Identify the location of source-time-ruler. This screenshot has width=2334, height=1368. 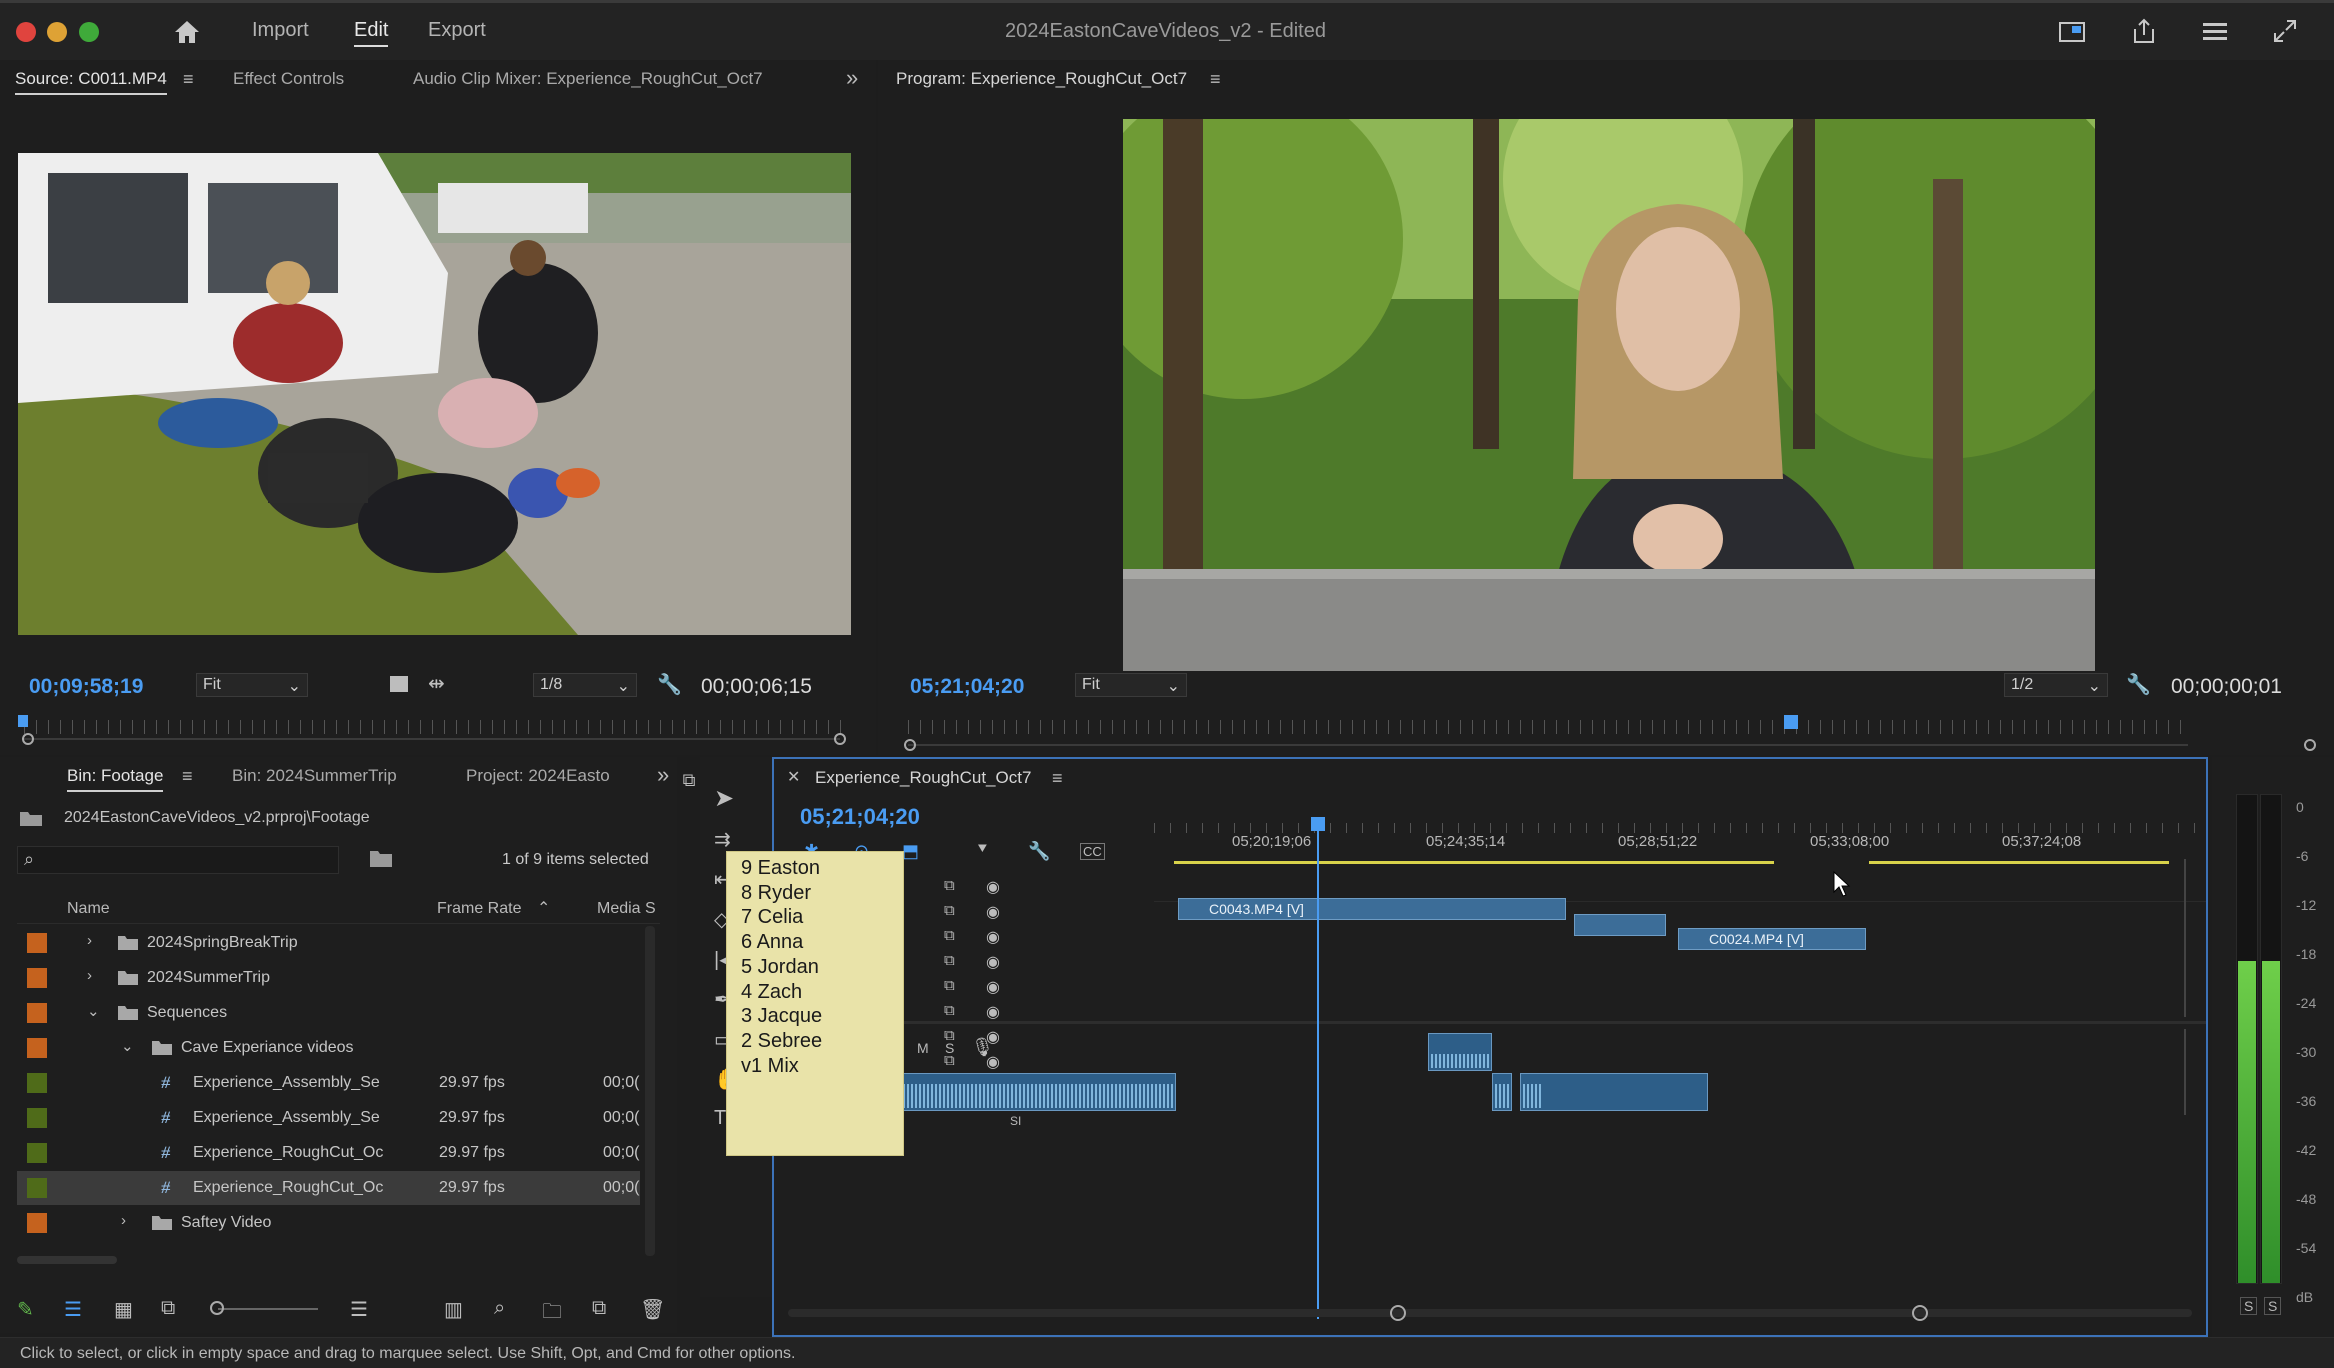
(433, 727).